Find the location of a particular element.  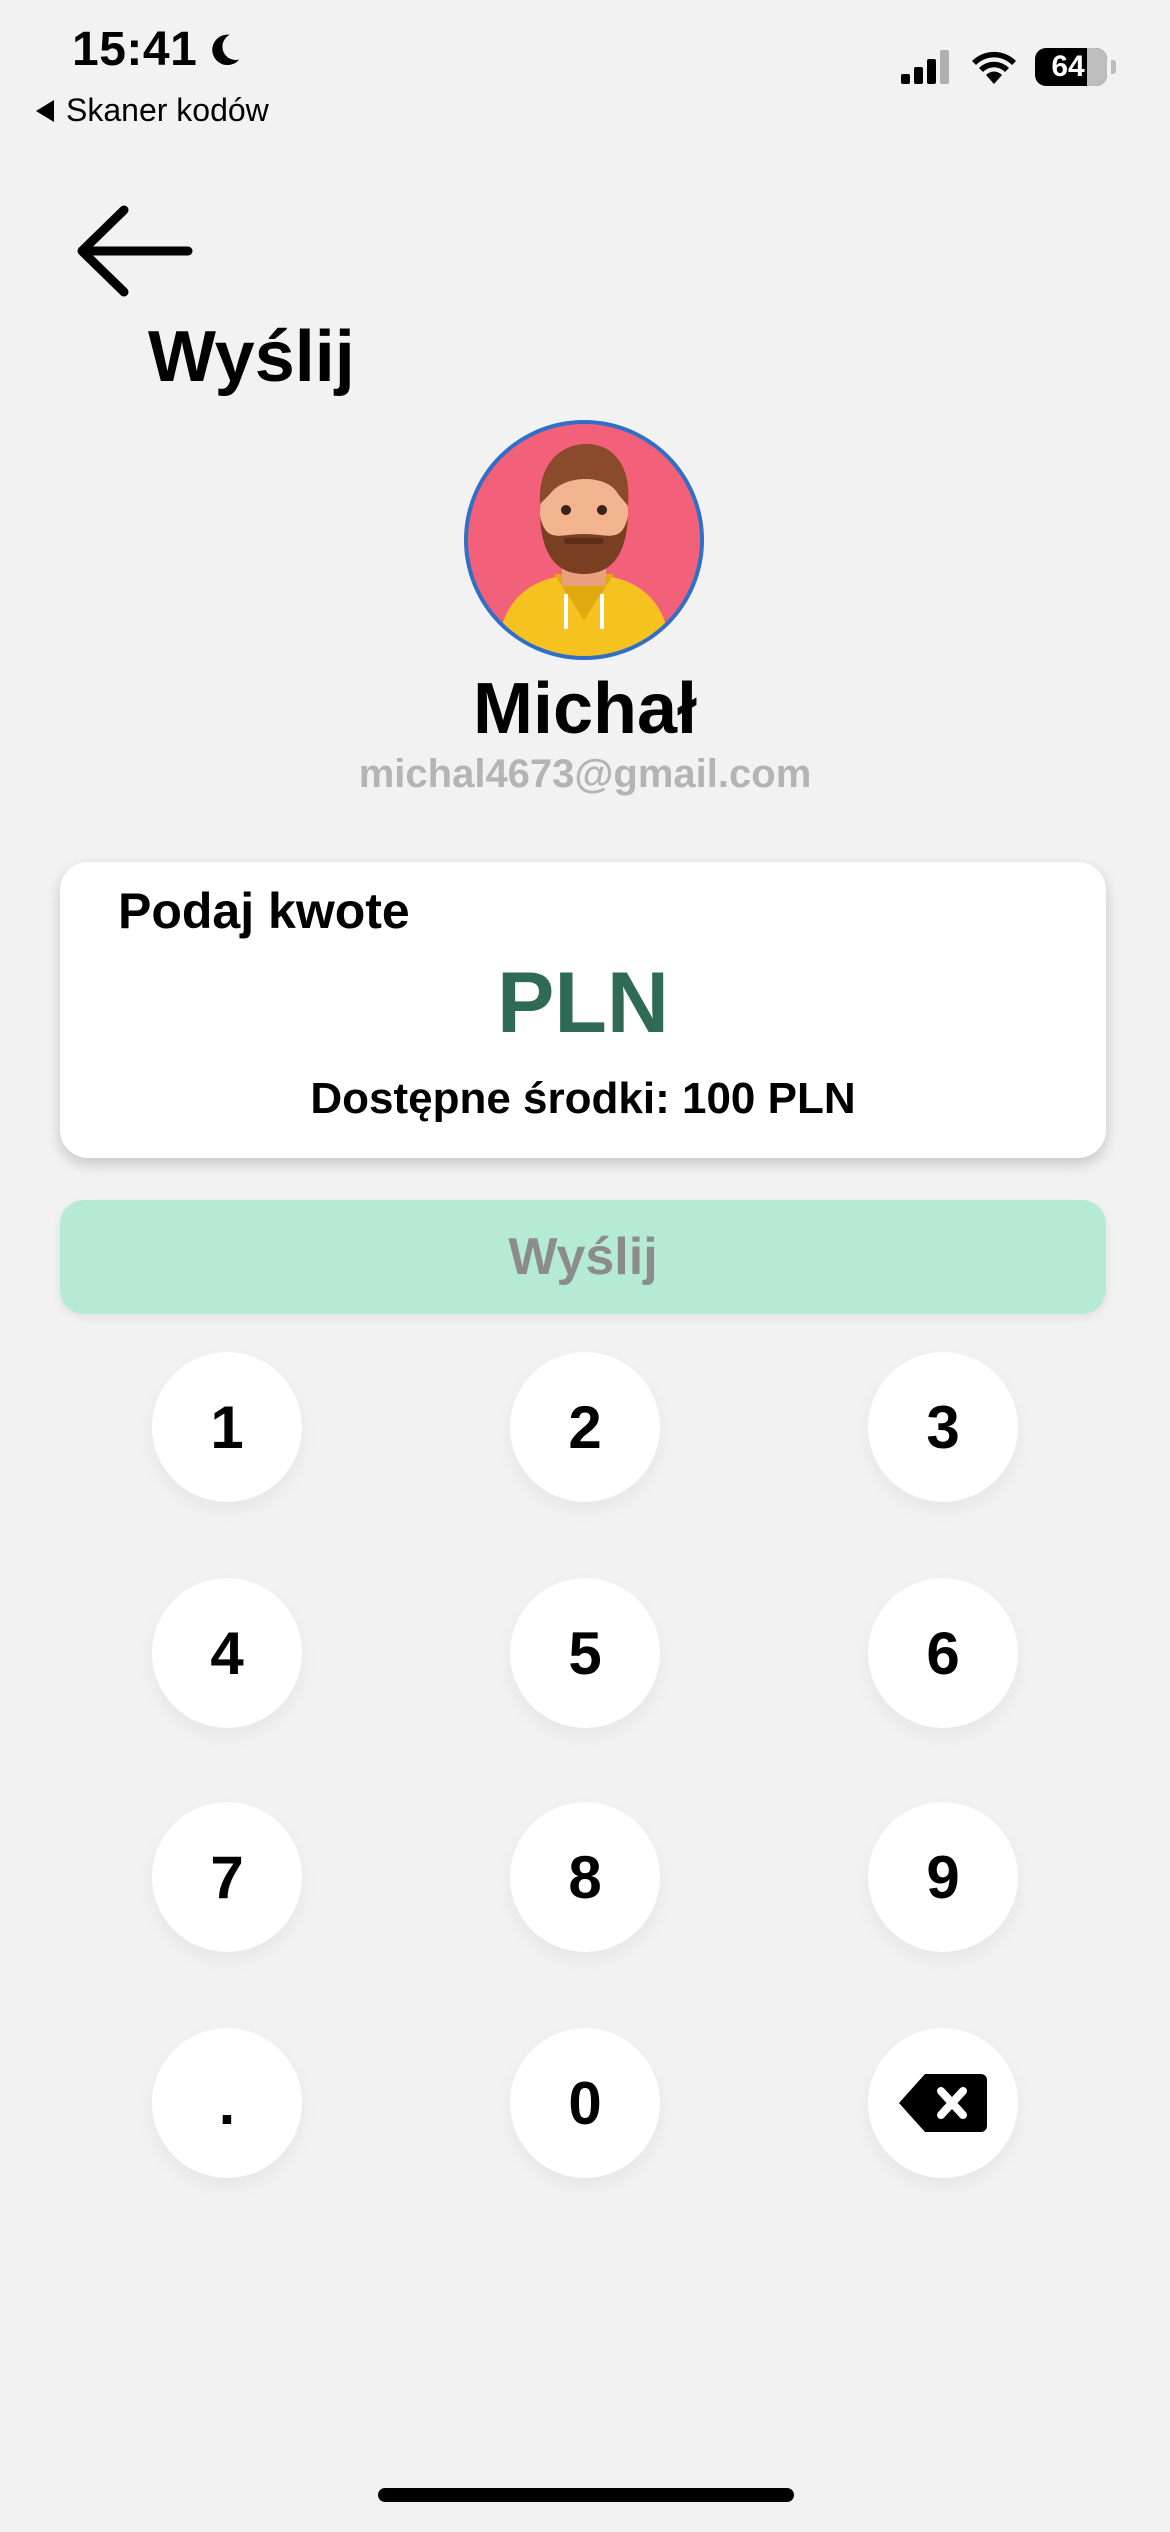

keypad-key-3: 3 is located at coordinates (943, 1427).